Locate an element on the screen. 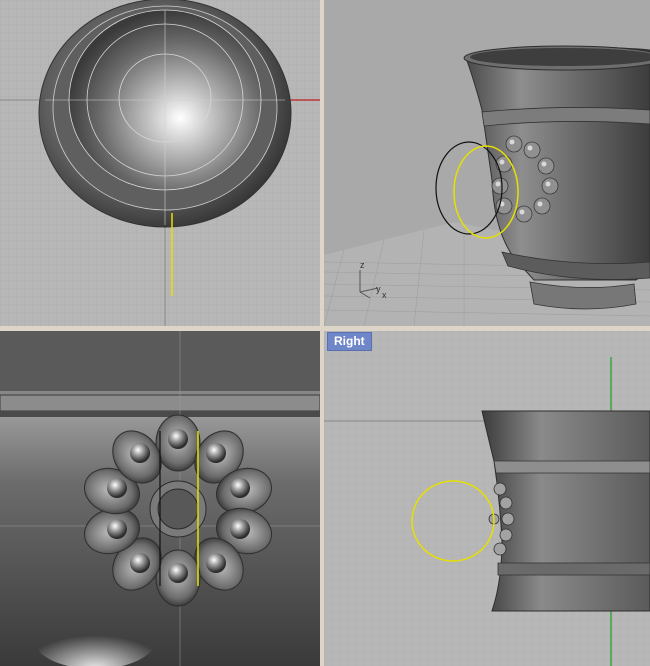 The width and height of the screenshot is (650, 666). axis-y-label: y is located at coordinates (378, 289).